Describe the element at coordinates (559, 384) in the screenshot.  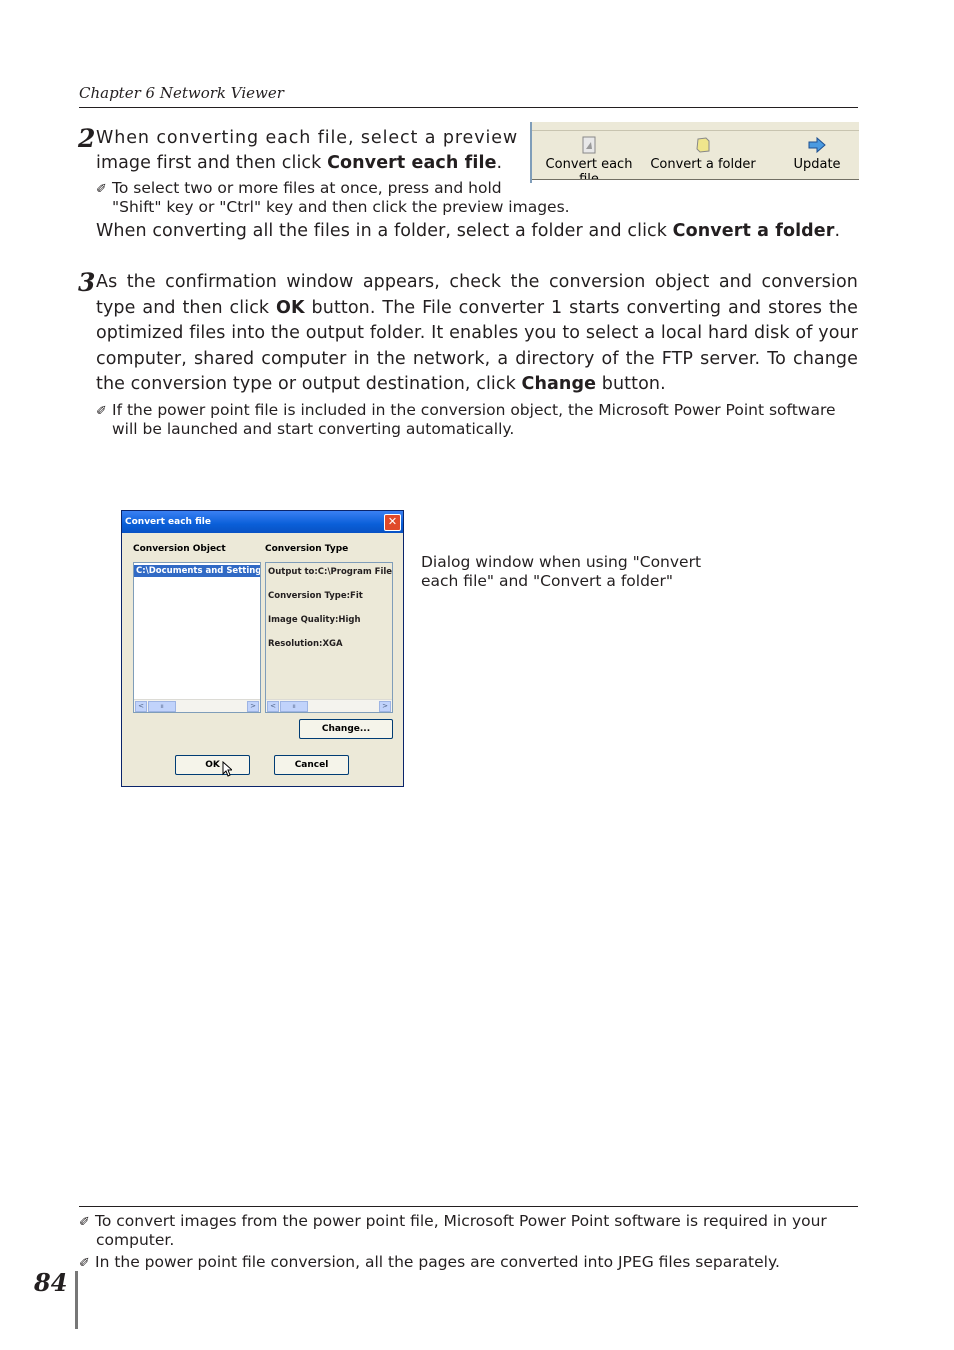
I see `bold-term: Change` at that location.